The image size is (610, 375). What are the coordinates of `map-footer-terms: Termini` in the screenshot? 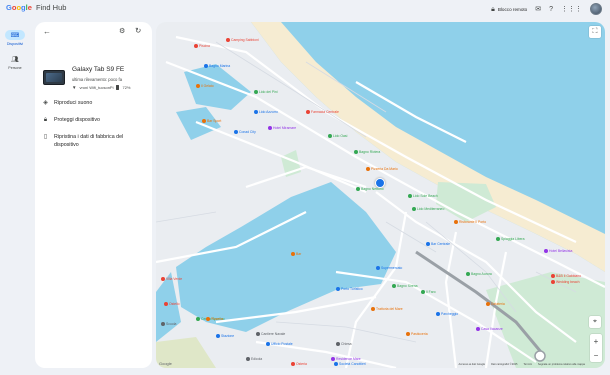 It's located at (527, 364).